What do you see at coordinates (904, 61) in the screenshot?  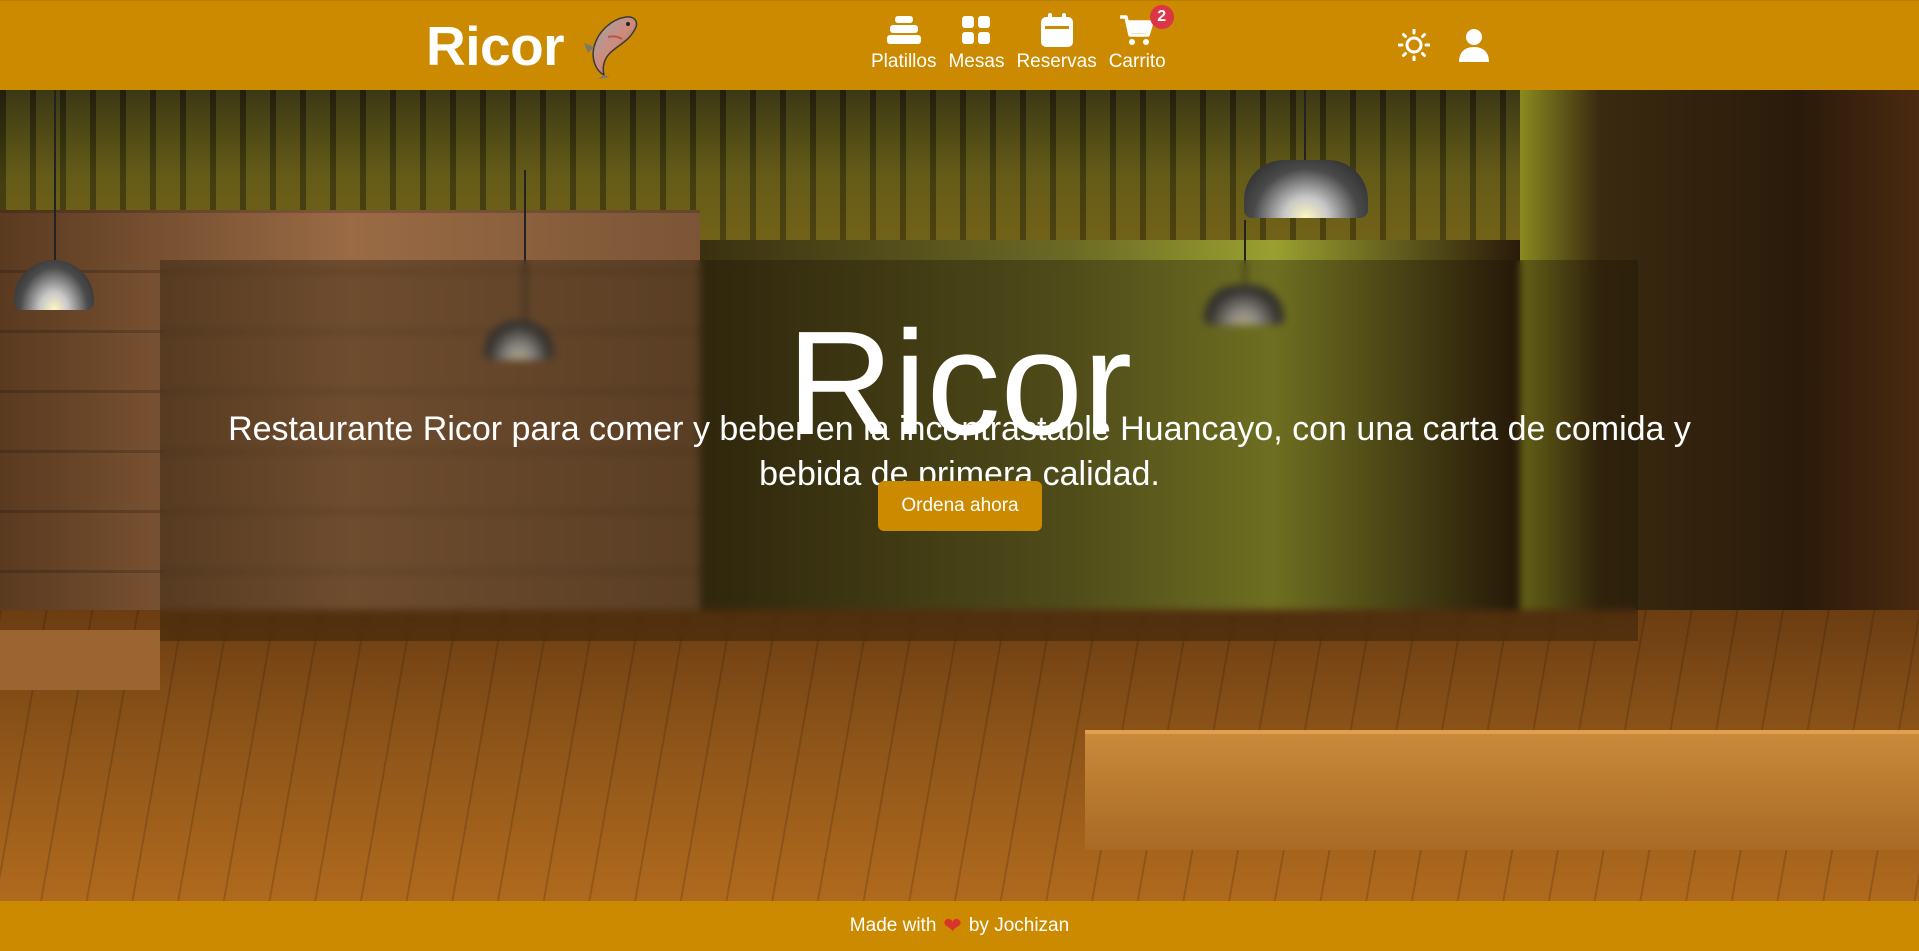 I see `nav-platillos-label: Platillos` at bounding box center [904, 61].